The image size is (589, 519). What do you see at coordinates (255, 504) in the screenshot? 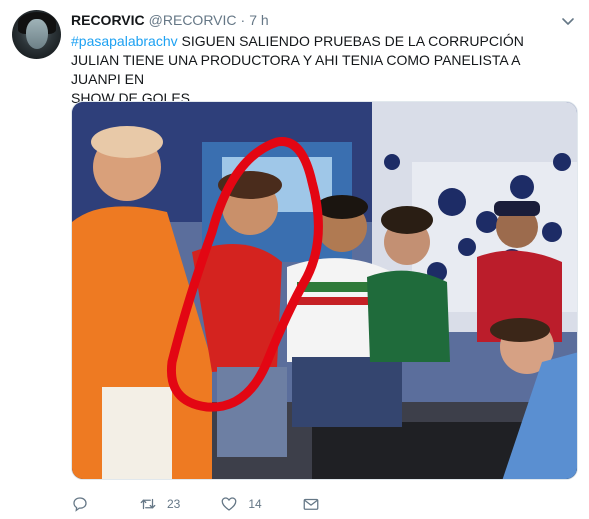
I see `like-count: 14` at bounding box center [255, 504].